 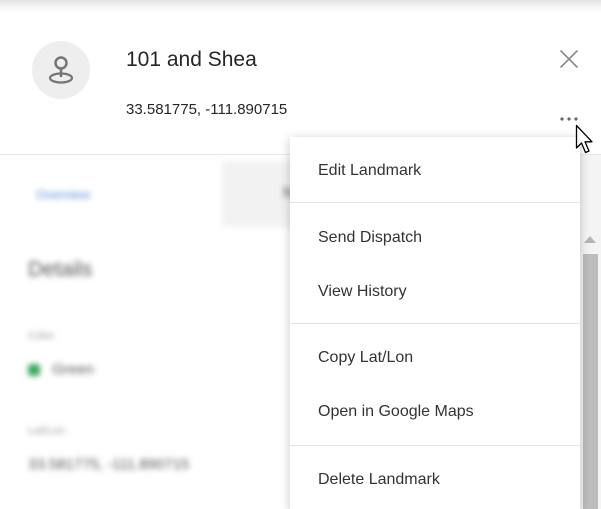 I want to click on menu-item-copy-lat-lon: Copy Lat/Lon, so click(x=435, y=358).